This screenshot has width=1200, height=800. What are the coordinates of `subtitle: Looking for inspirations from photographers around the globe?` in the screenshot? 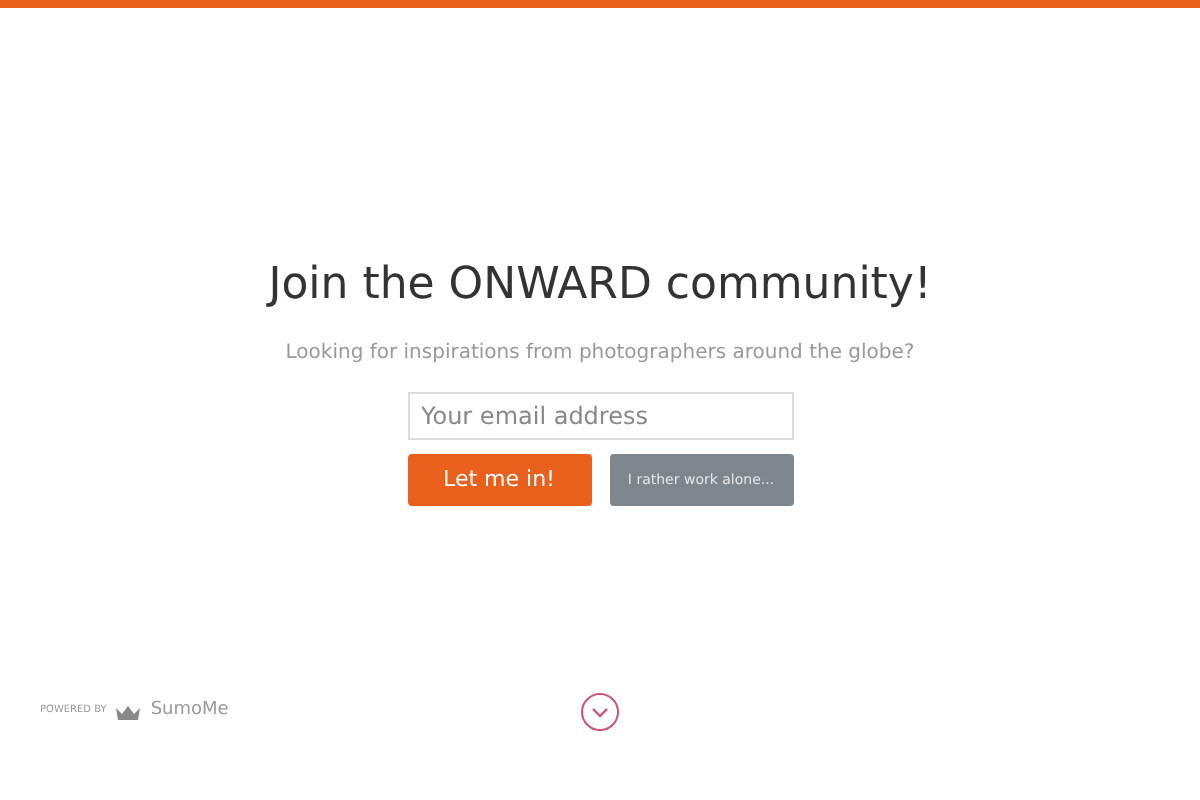 It's located at (600, 354).